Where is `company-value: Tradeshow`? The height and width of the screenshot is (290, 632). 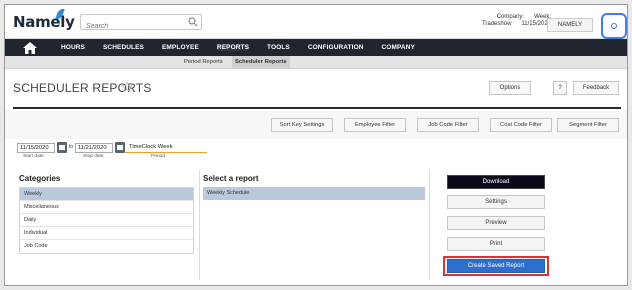 company-value: Tradeshow is located at coordinates (496, 24).